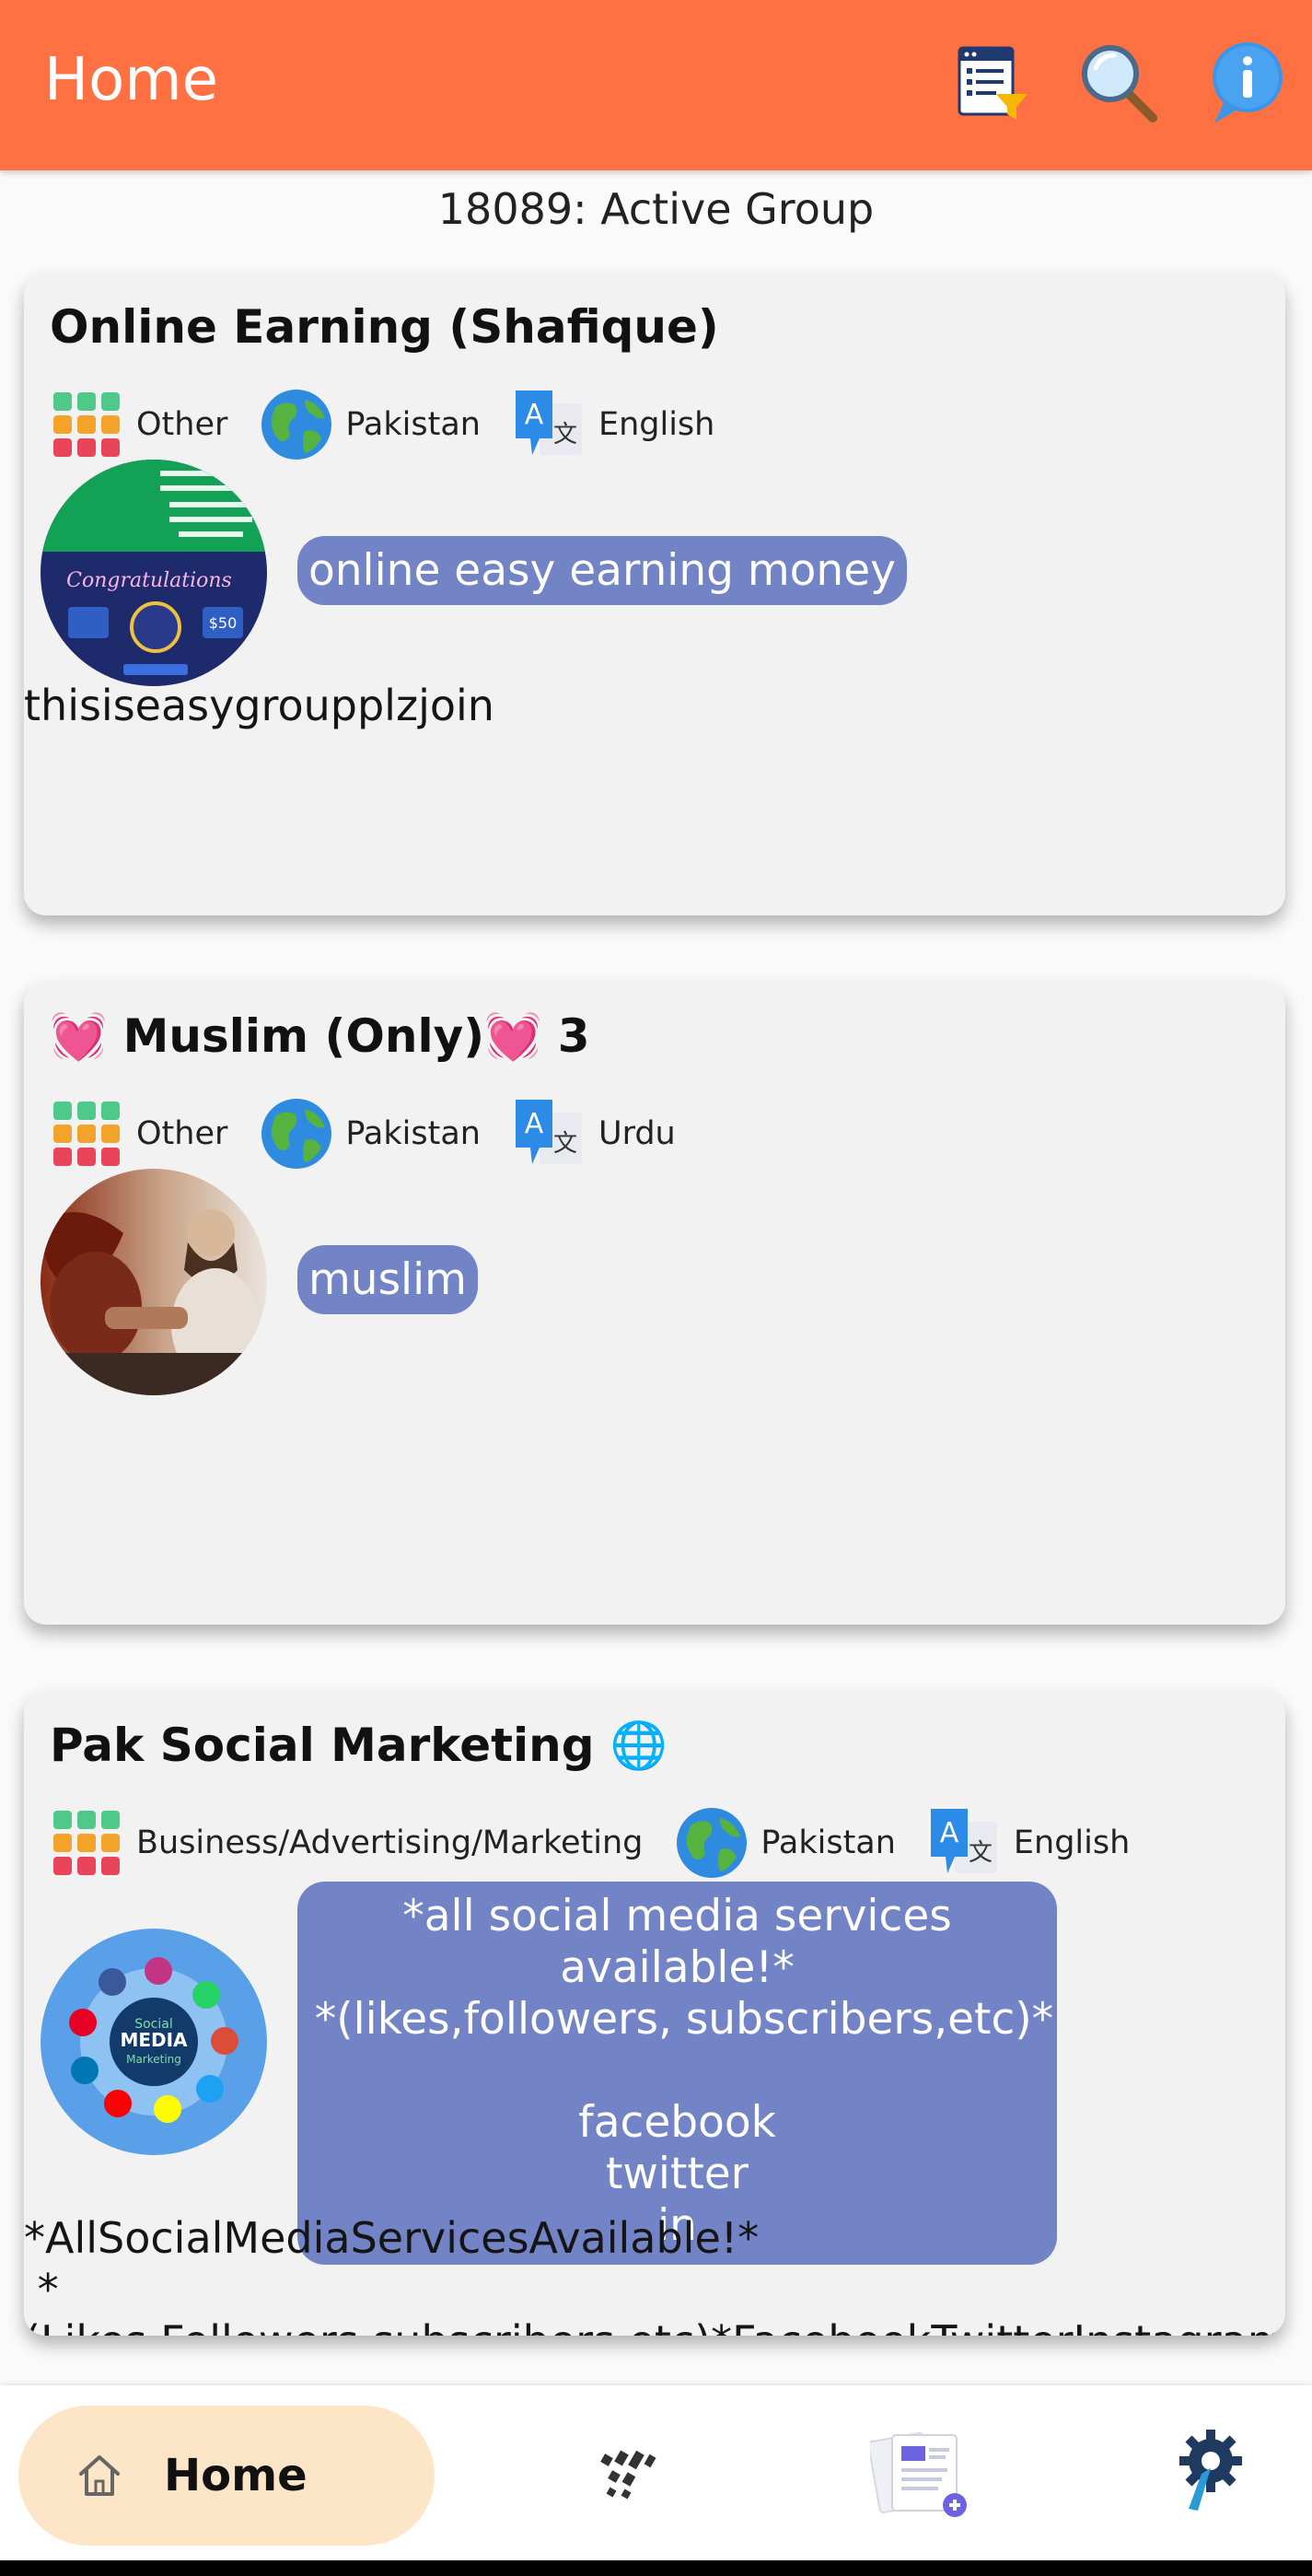  What do you see at coordinates (223, 623) in the screenshot?
I see `svg-text: $50` at bounding box center [223, 623].